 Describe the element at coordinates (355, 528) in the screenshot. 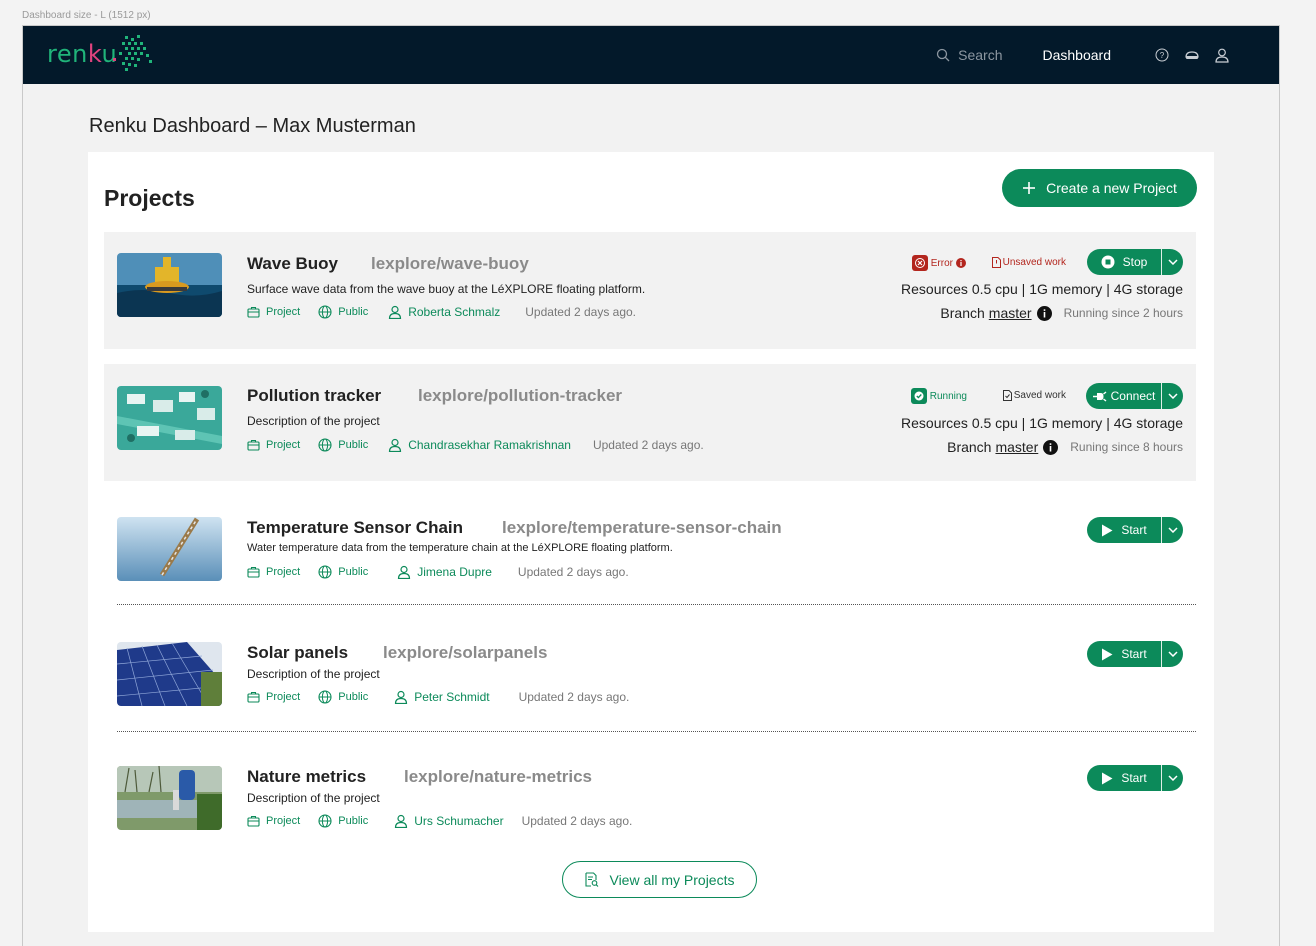

I see `project-name: Temperature Sensor Chain` at that location.